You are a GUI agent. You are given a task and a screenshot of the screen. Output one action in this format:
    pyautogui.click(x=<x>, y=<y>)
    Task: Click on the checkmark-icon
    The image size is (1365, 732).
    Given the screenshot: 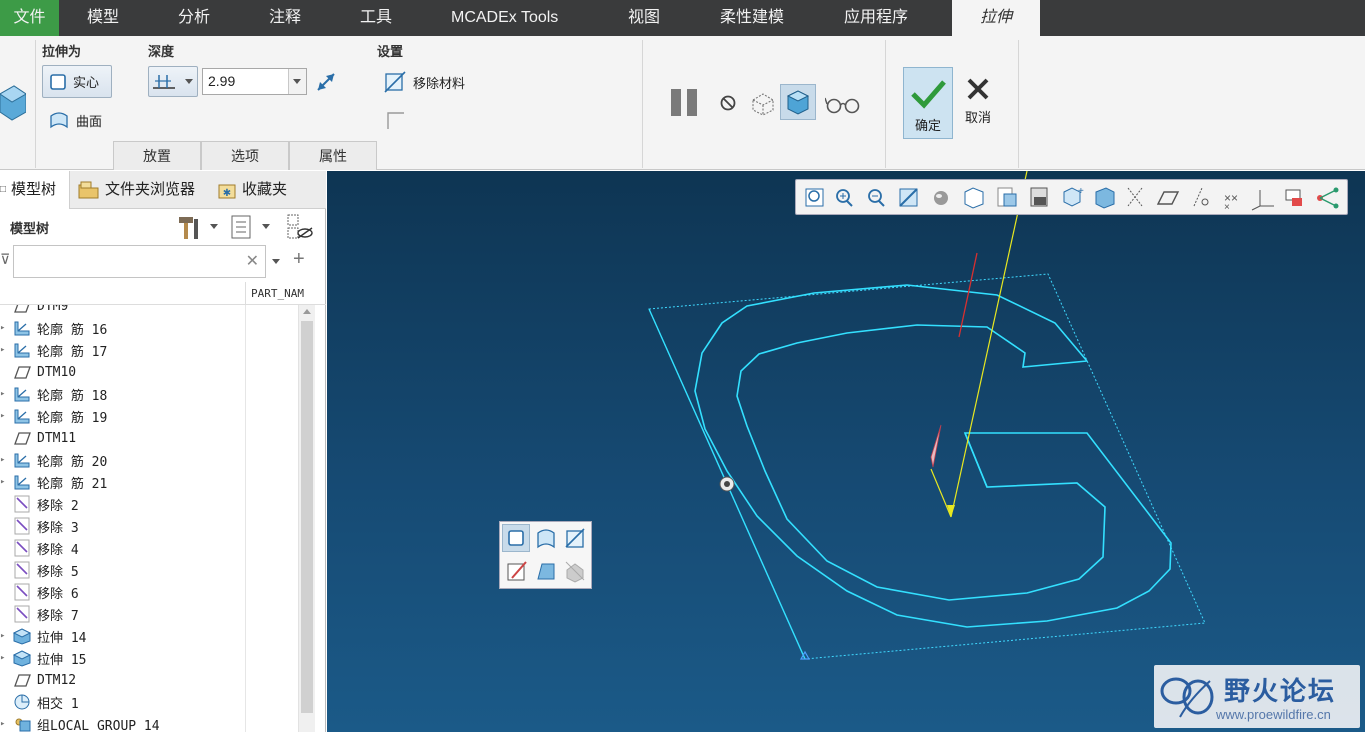 What is the action you would take?
    pyautogui.click(x=928, y=94)
    